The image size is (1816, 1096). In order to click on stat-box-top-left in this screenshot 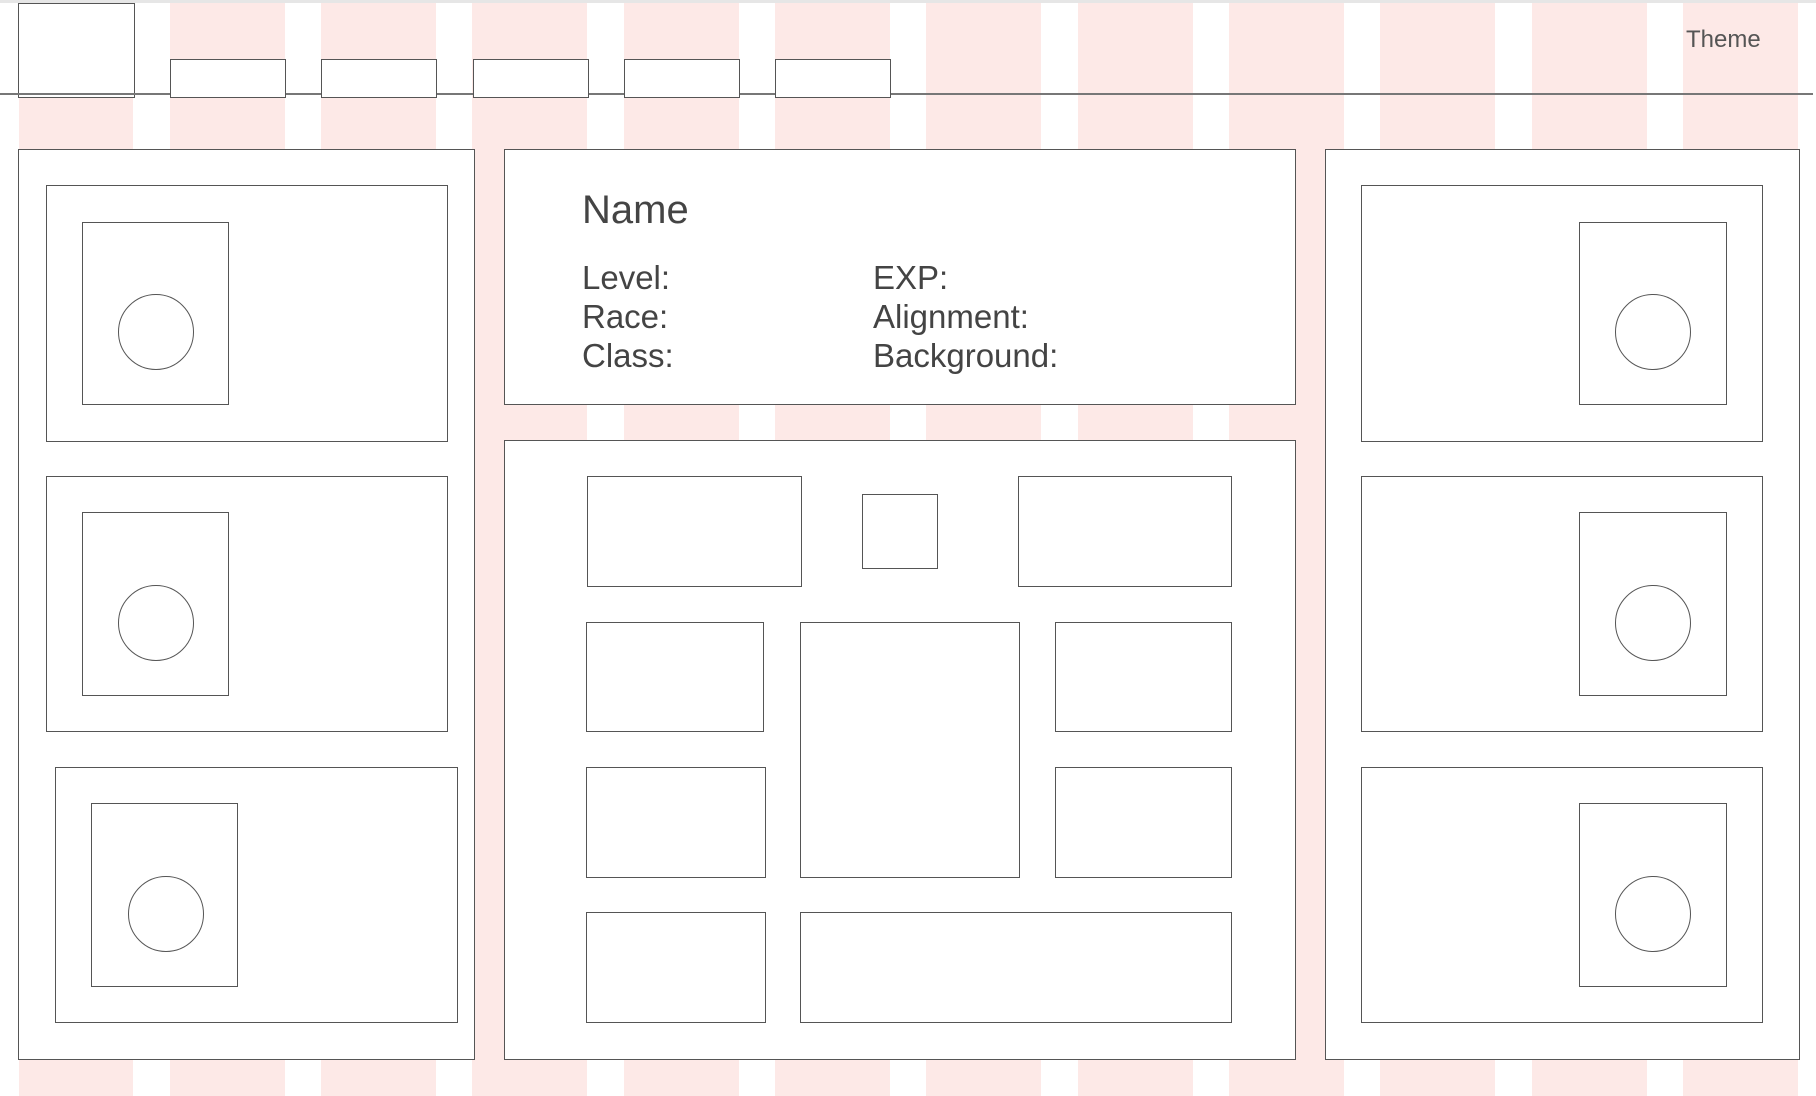, I will do `click(694, 531)`.